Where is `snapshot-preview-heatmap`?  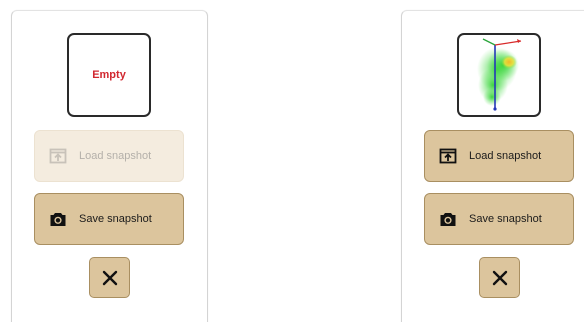
snapshot-preview-heatmap is located at coordinates (499, 74).